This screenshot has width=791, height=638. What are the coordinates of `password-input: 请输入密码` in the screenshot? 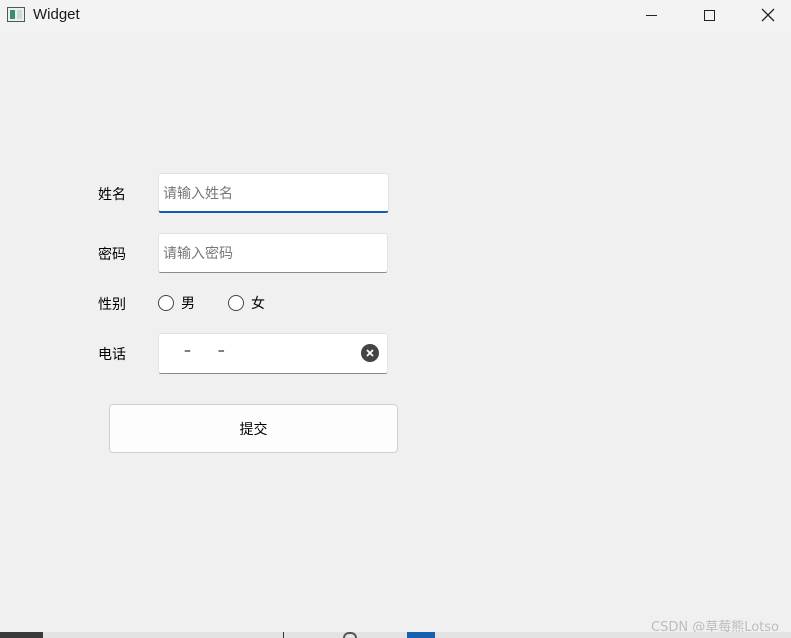 It's located at (273, 253).